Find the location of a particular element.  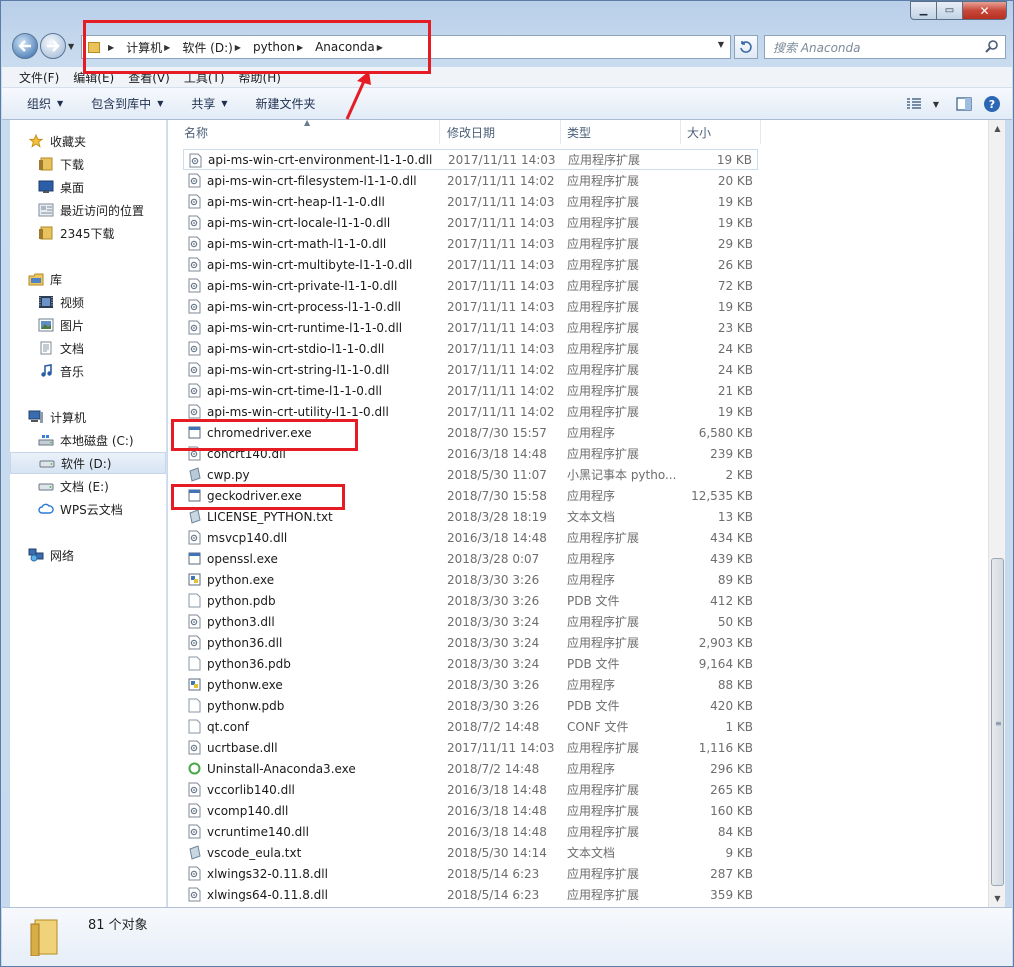

blank-file-icon is located at coordinates (194, 705).